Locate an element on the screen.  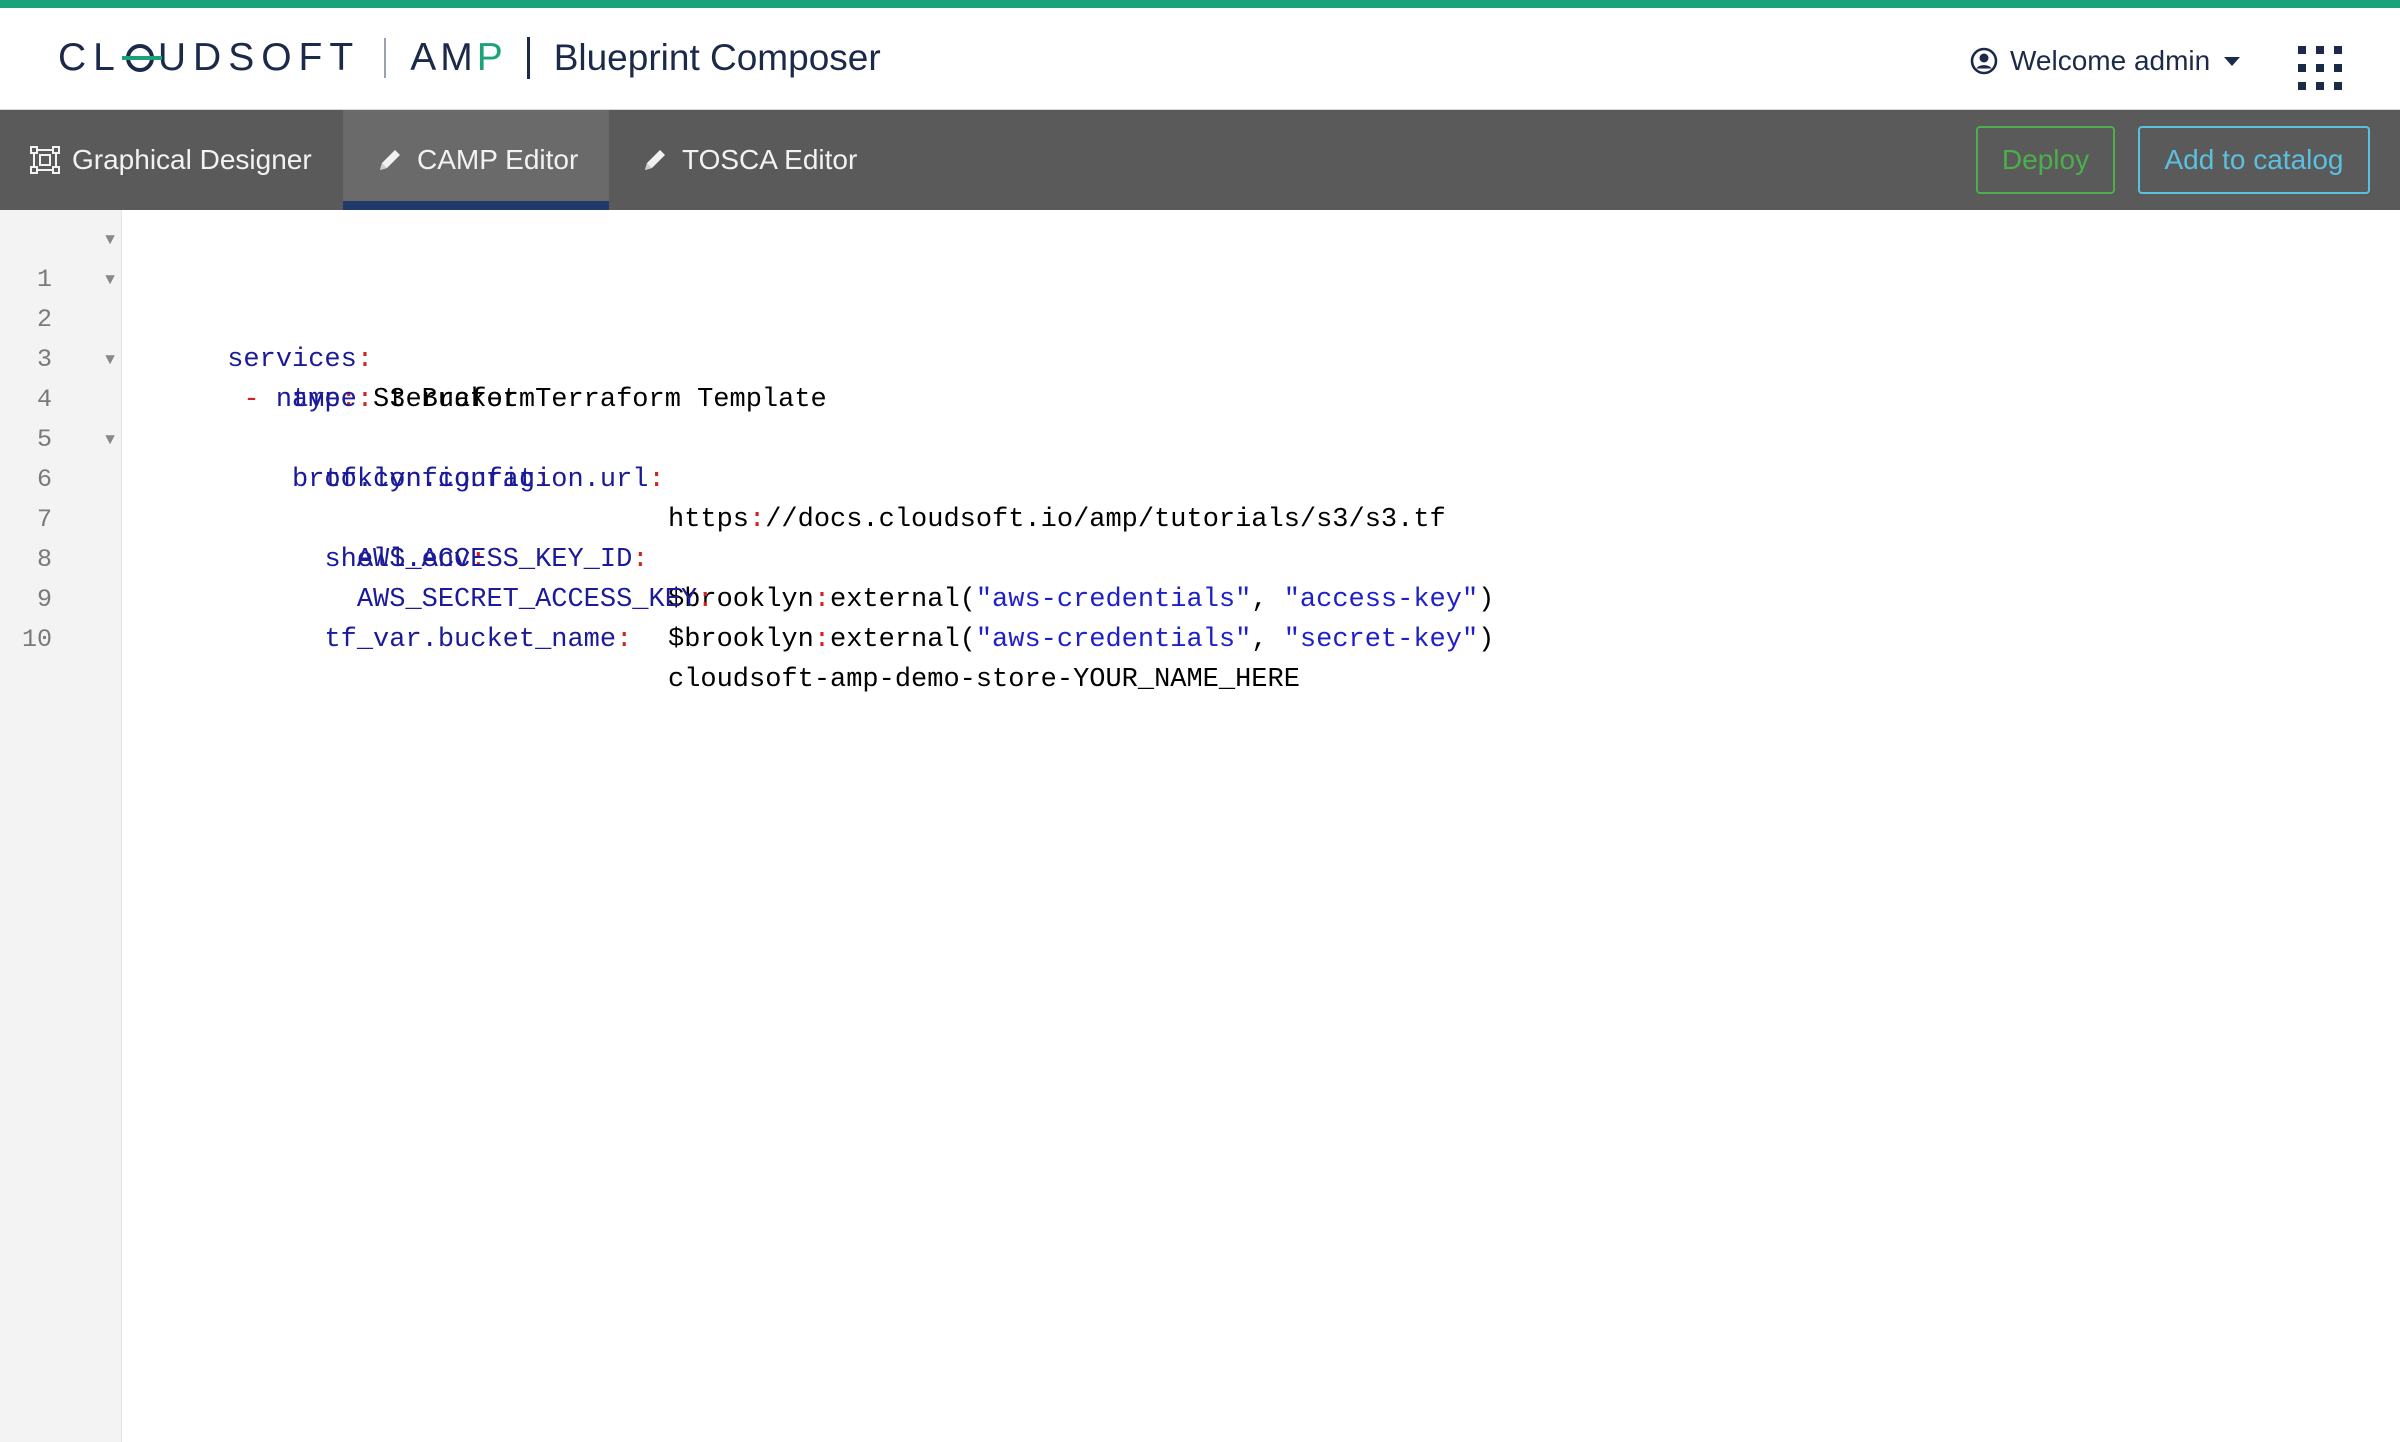
logo-word-right: UDSOFT is located at coordinates (259, 57).